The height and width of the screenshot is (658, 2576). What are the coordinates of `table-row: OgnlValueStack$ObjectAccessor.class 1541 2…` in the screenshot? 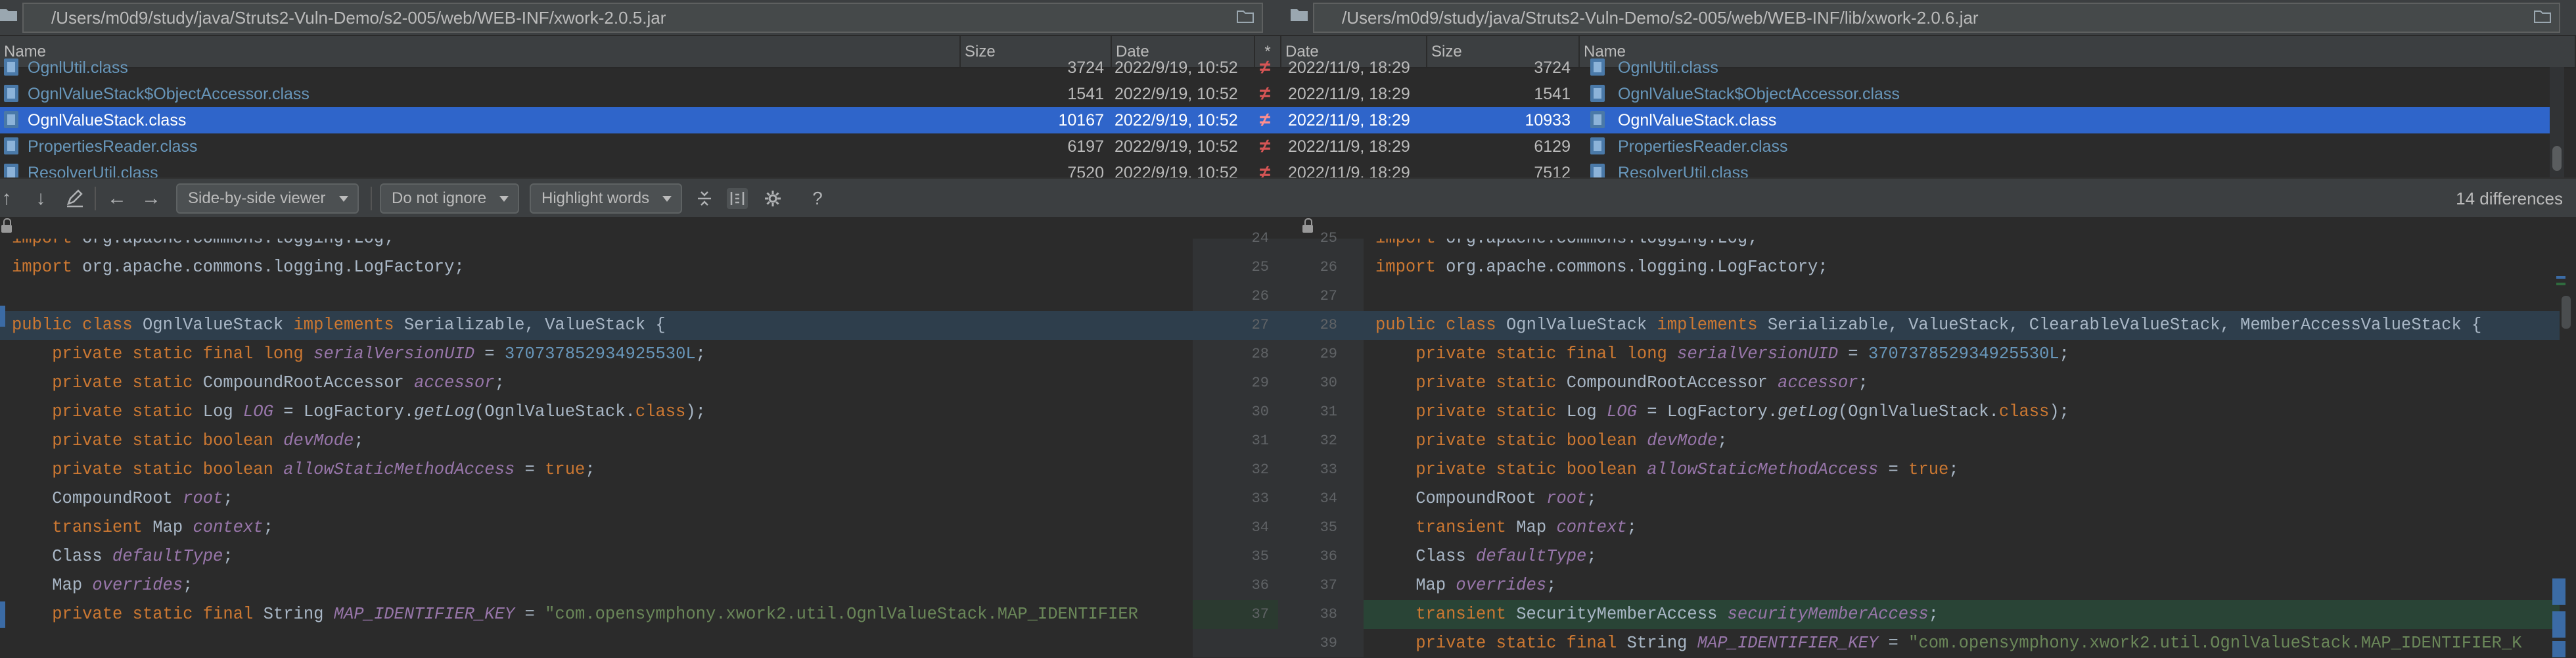 It's located at (1275, 94).